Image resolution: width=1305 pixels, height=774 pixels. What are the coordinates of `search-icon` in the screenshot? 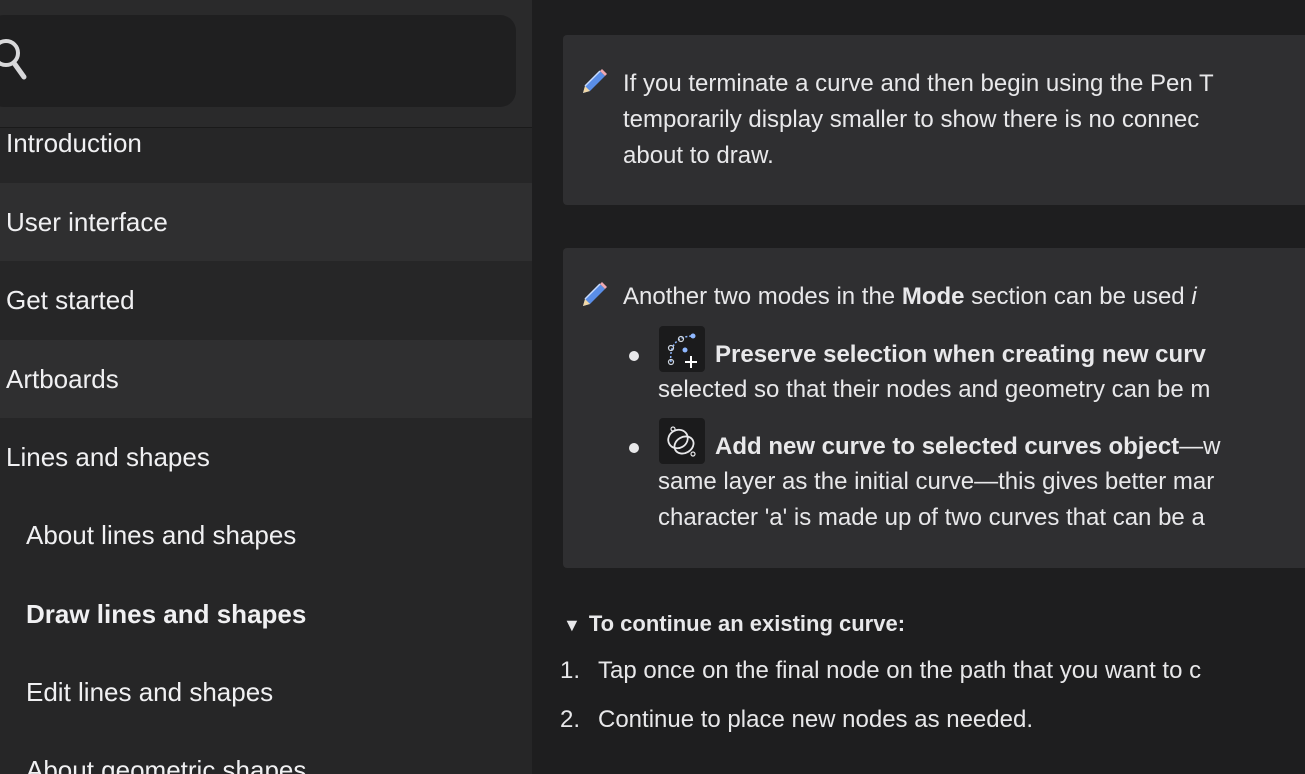 It's located at (16, 58).